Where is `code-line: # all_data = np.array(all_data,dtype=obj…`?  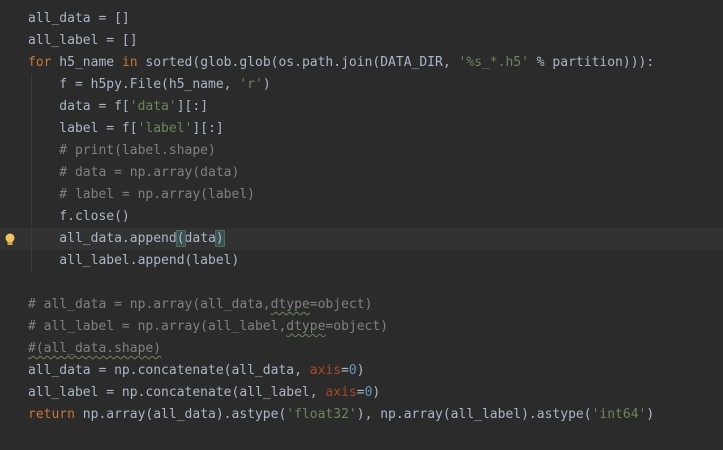 code-line: # all_data = np.array(all_data,dtype=obj… is located at coordinates (361, 305).